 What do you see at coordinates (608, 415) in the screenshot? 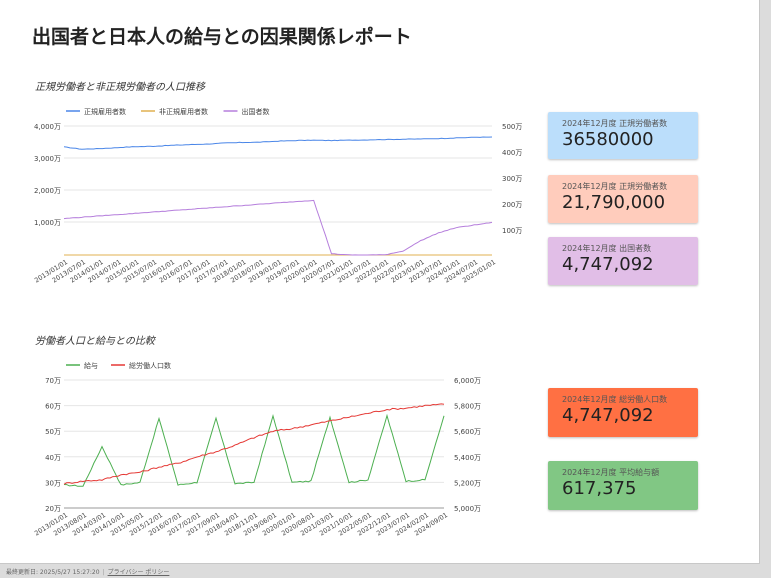
I see `card-total-workforce-value: 4,747,092` at bounding box center [608, 415].